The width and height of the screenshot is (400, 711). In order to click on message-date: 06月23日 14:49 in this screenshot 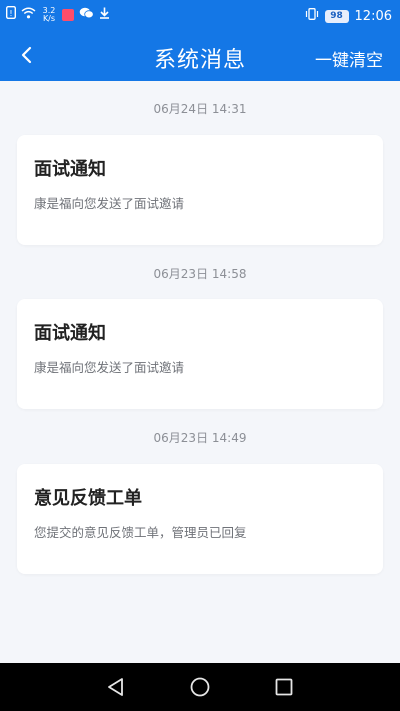, I will do `click(200, 438)`.